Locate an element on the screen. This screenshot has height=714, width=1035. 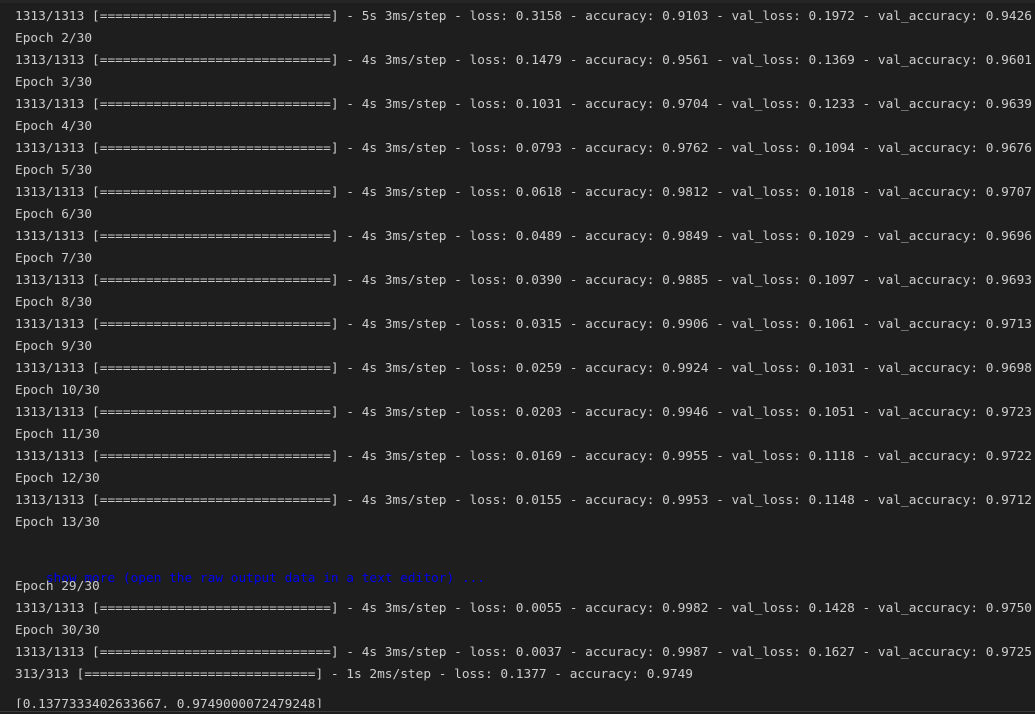
output-line: Epoch 8/30 is located at coordinates (54, 302).